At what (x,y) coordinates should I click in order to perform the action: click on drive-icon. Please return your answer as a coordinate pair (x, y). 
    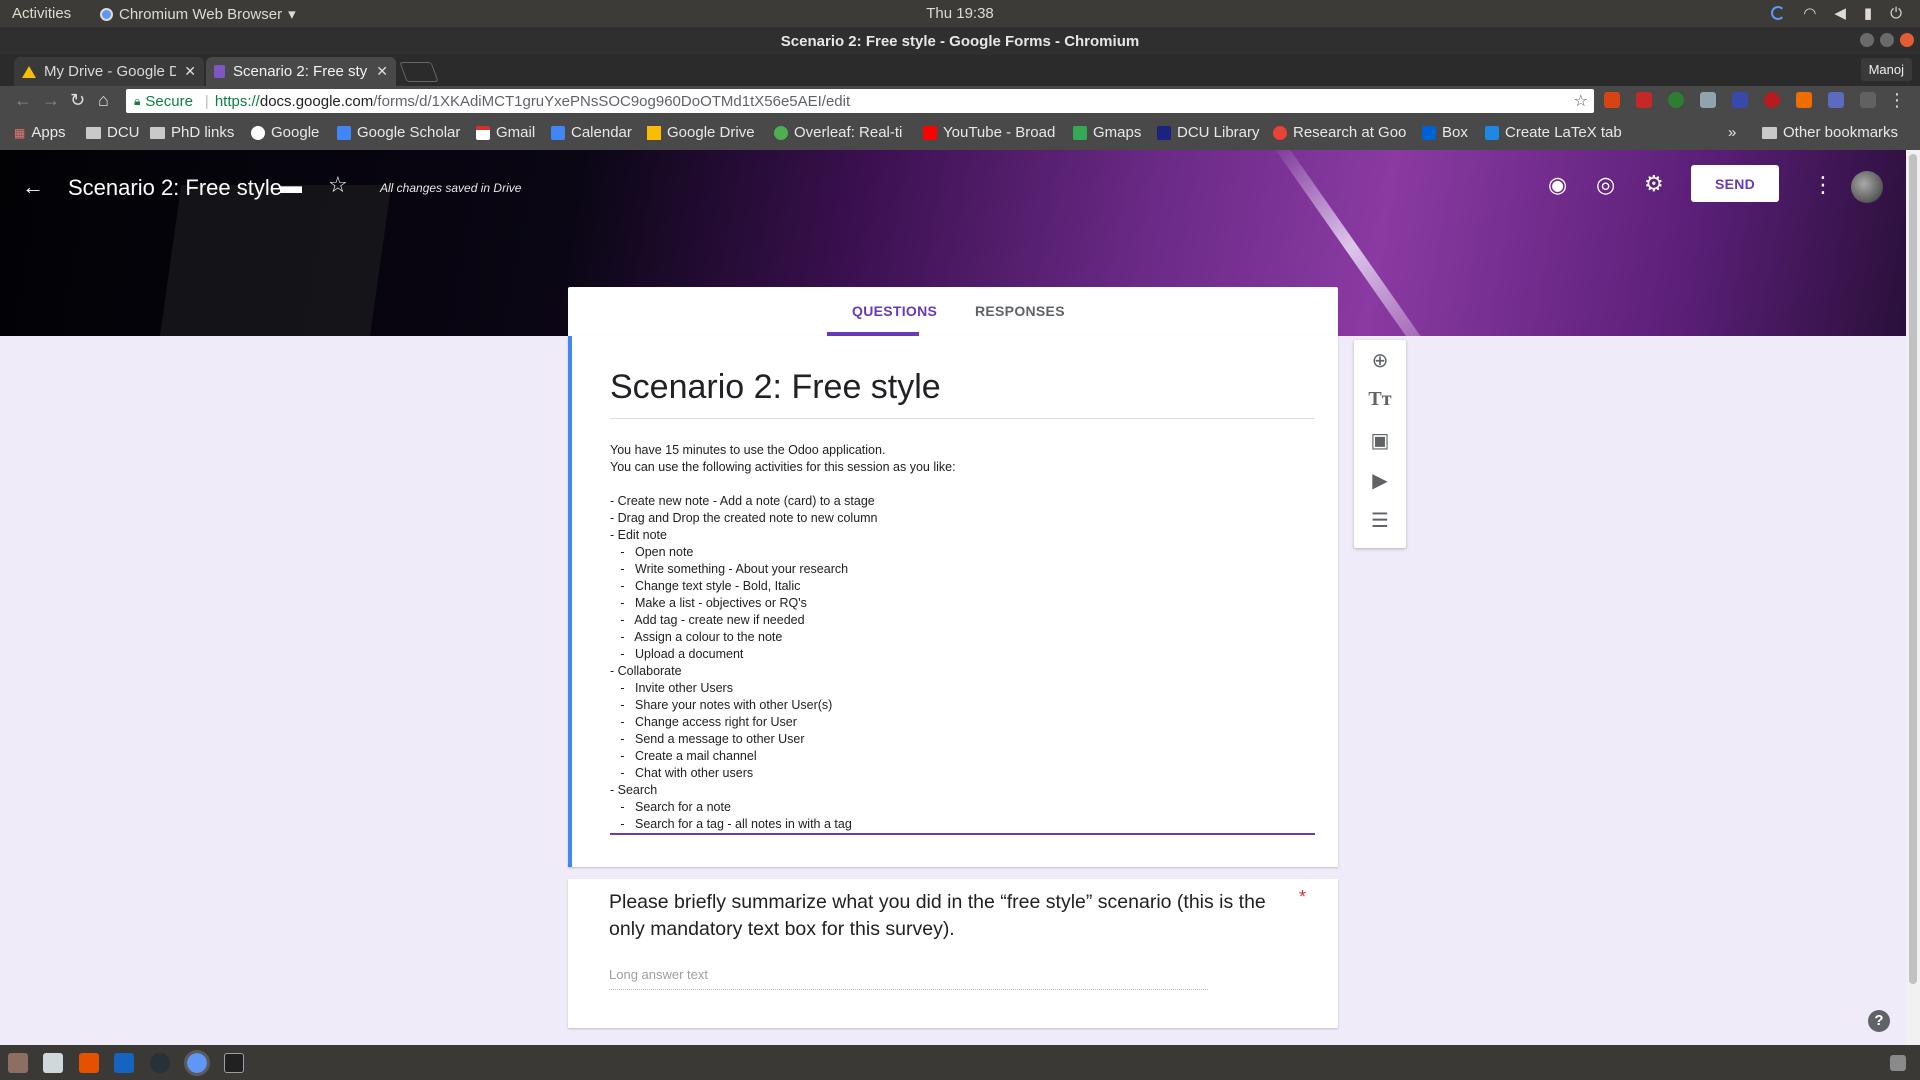
    Looking at the image, I should click on (654, 132).